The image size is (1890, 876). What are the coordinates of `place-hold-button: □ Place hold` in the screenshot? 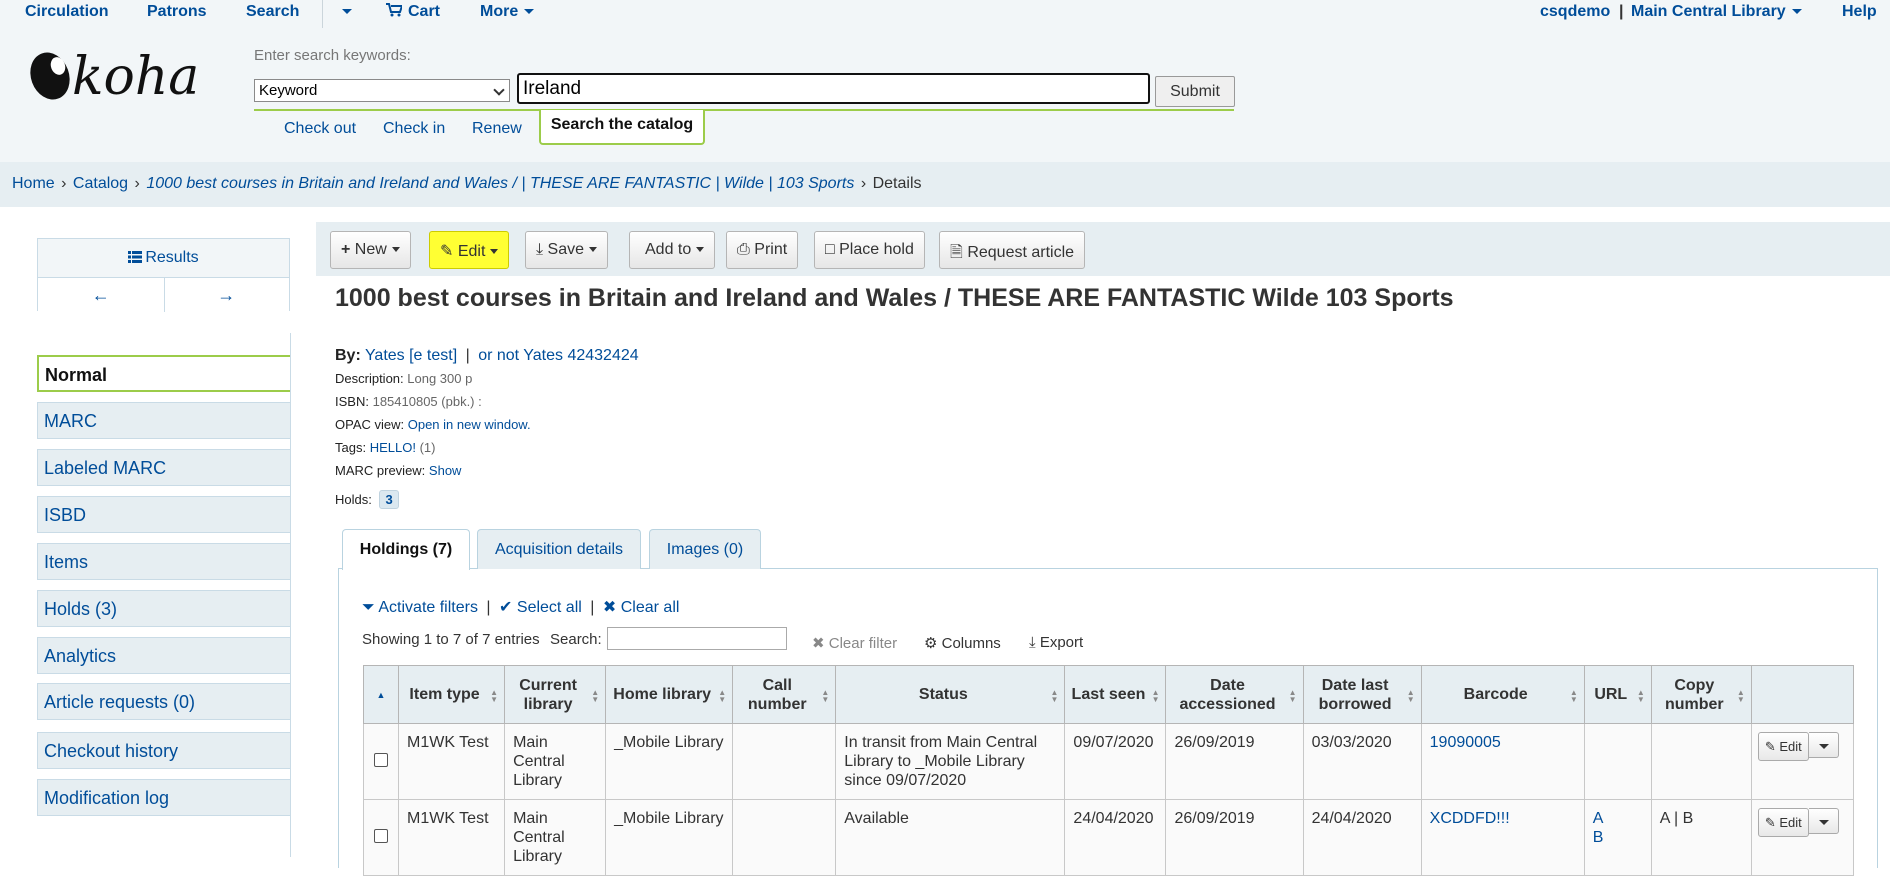 It's located at (869, 250).